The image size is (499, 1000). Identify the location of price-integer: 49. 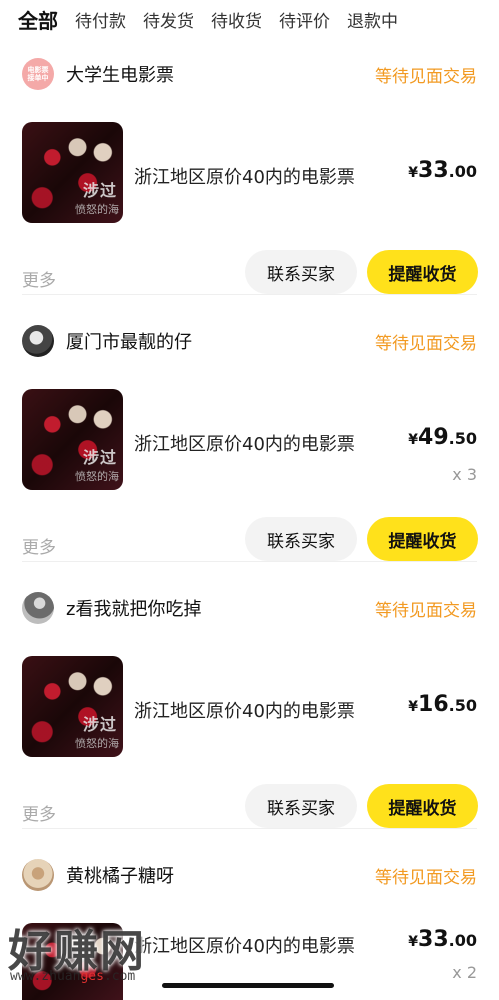
(433, 437).